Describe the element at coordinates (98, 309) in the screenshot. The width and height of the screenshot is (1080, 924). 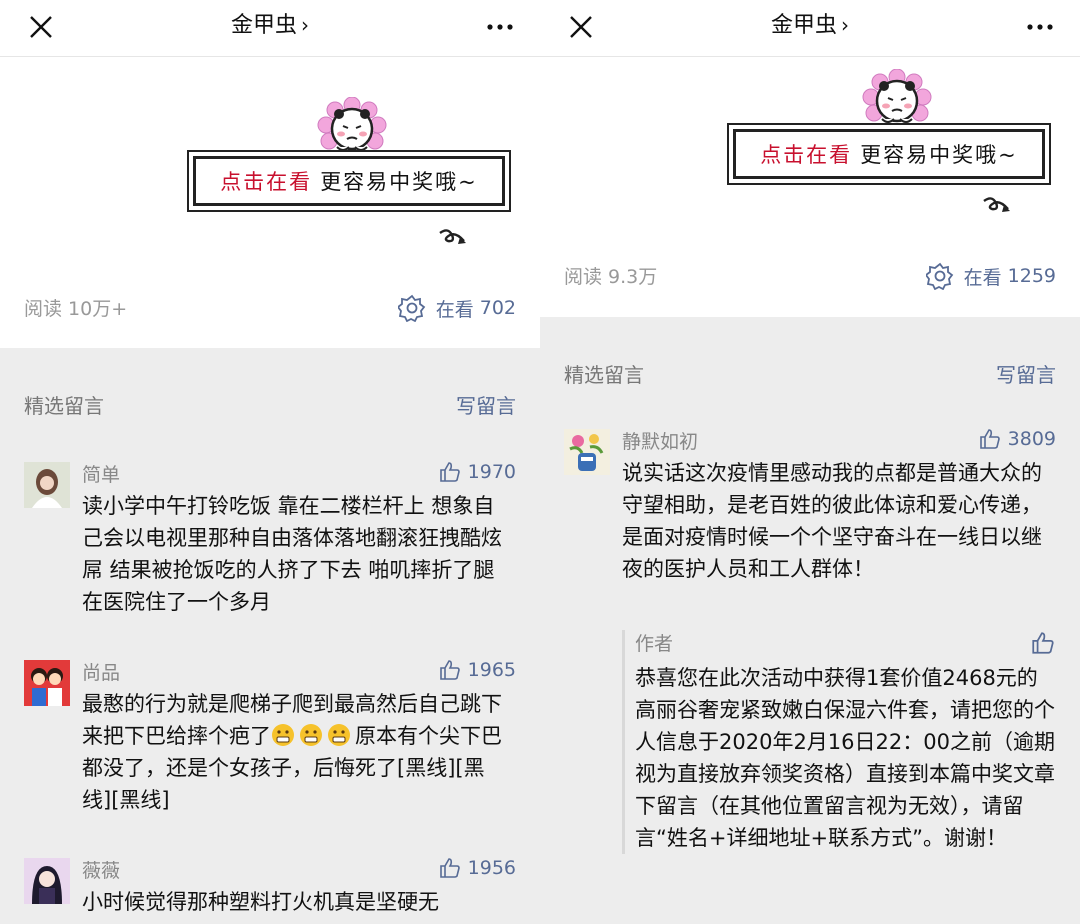
I see `read-number: 10万+` at that location.